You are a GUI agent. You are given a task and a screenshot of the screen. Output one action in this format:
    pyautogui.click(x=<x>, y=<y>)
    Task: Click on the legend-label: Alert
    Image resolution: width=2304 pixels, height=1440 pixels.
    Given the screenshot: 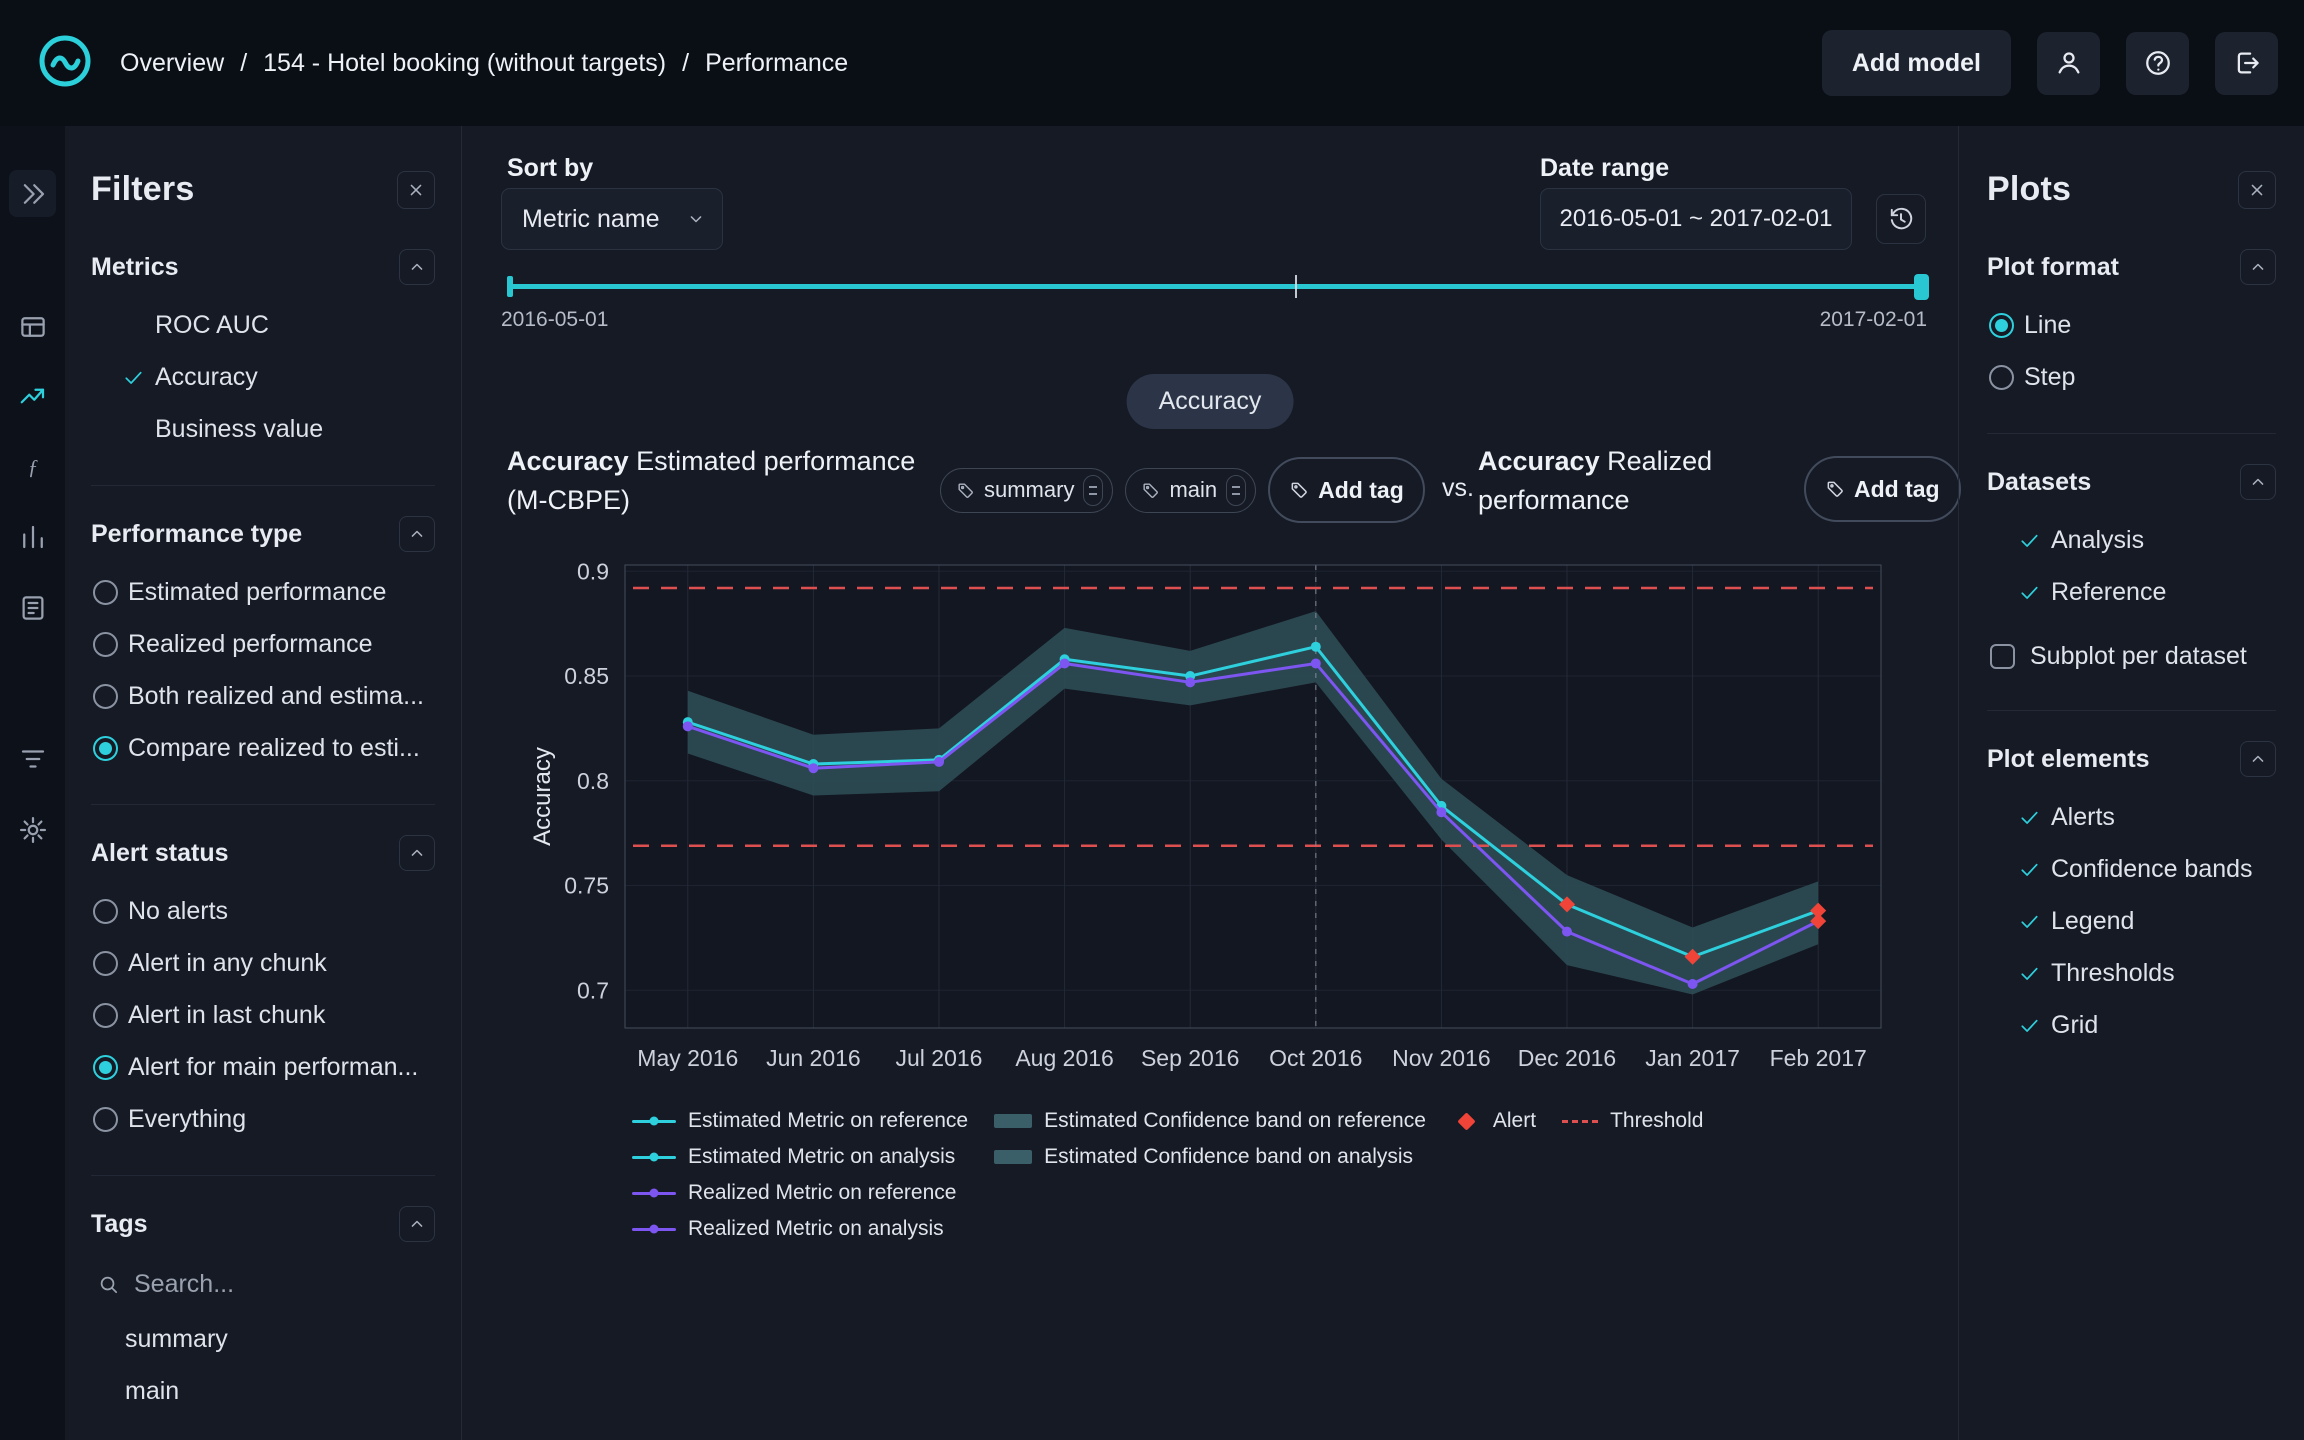 What is the action you would take?
    pyautogui.click(x=1514, y=1120)
    